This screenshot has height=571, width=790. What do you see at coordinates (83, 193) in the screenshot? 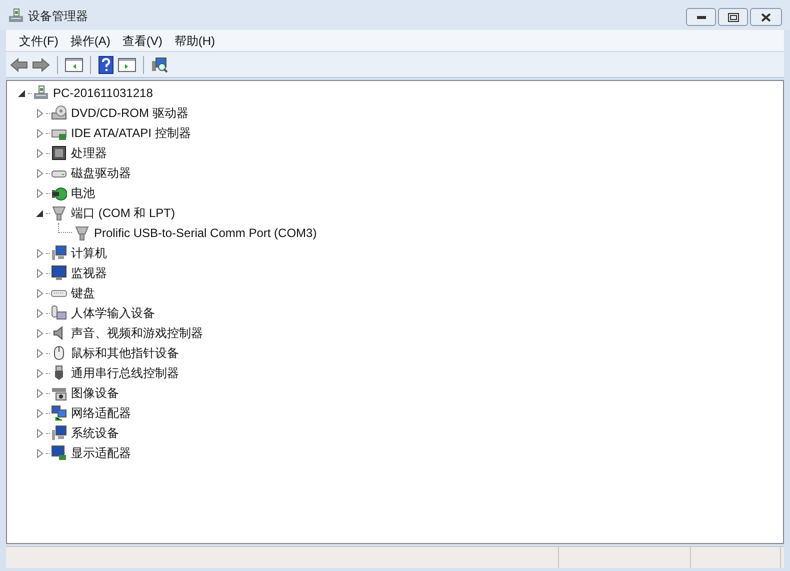
I see `tree-item: 电池` at bounding box center [83, 193].